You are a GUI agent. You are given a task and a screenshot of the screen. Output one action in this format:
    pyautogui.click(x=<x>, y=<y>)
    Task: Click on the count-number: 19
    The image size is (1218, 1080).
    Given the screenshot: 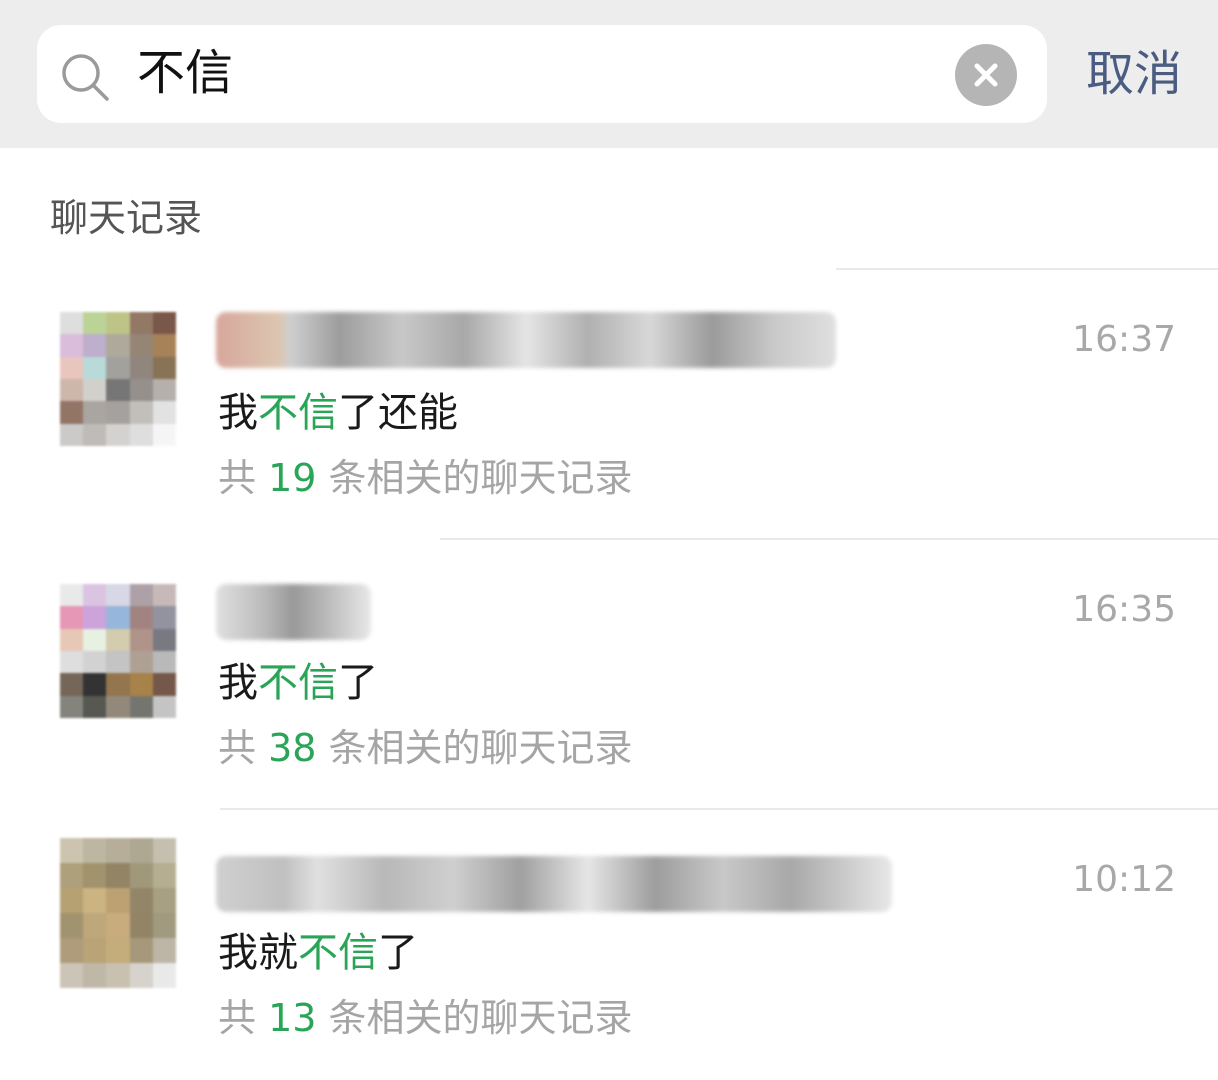 What is the action you would take?
    pyautogui.click(x=292, y=478)
    